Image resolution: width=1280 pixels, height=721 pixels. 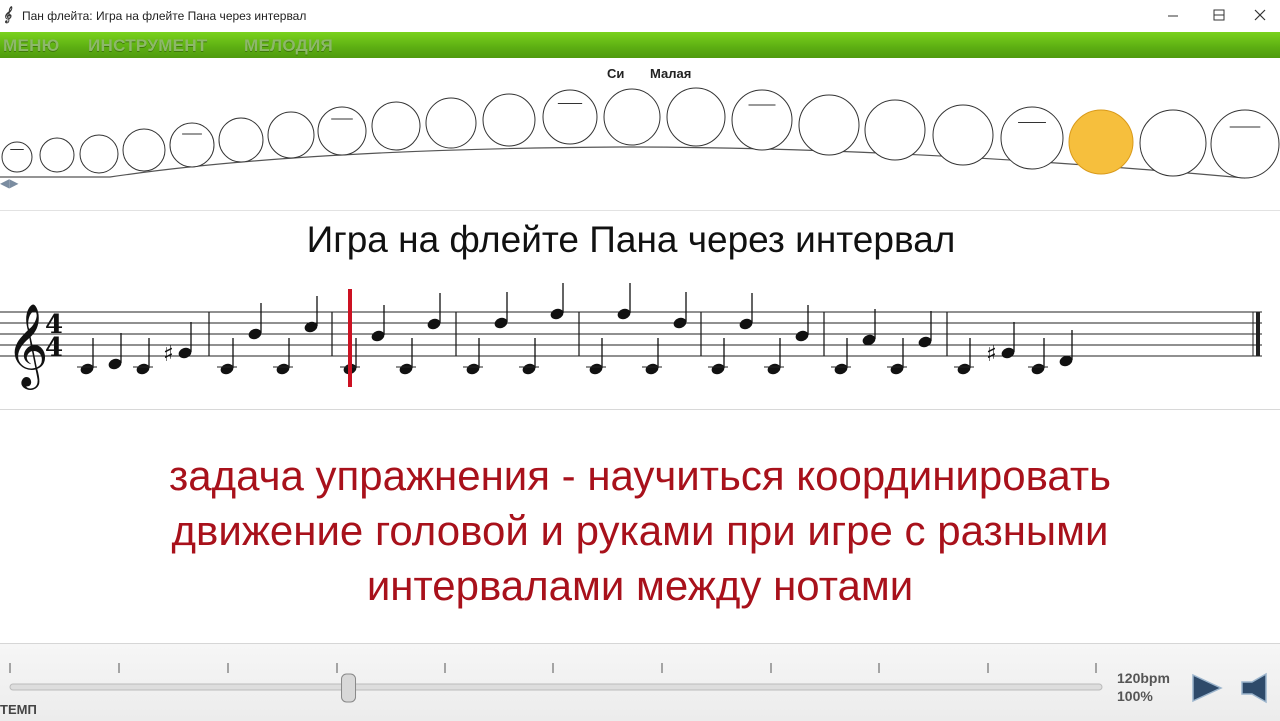 I want to click on tempo-thumb, so click(x=349, y=688).